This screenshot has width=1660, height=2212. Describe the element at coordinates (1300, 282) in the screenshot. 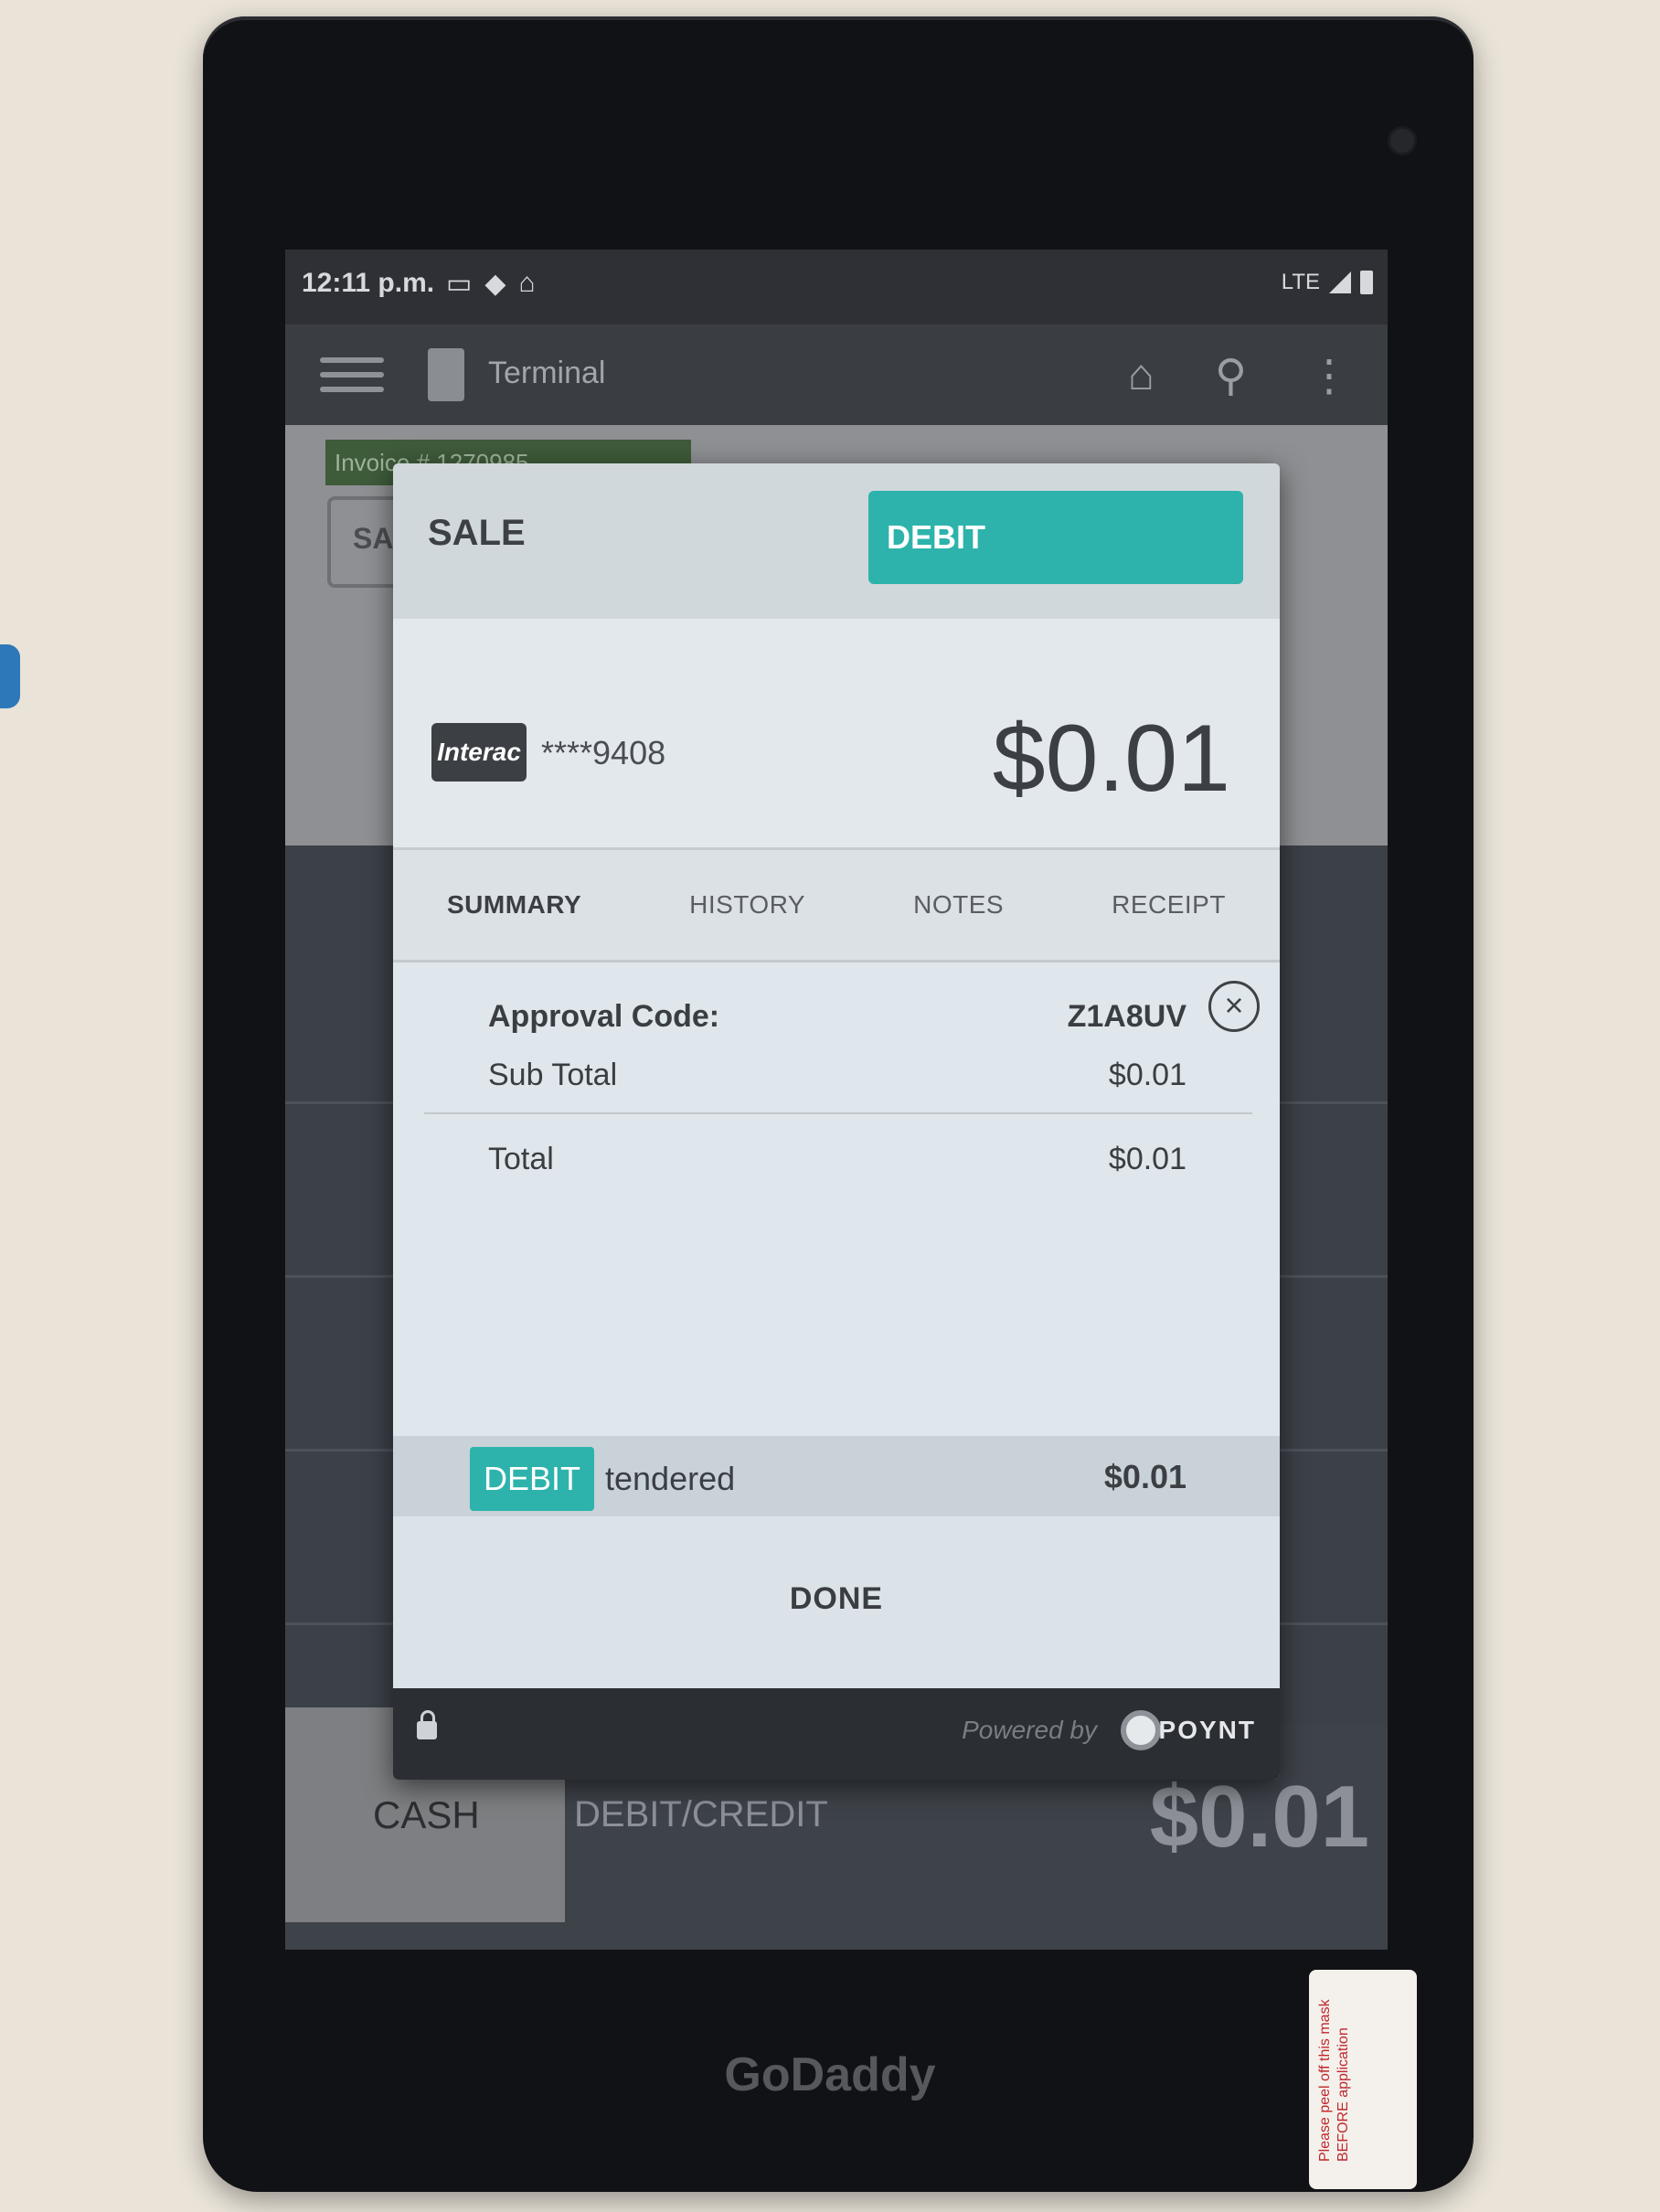

I see `network-label: LTE` at that location.